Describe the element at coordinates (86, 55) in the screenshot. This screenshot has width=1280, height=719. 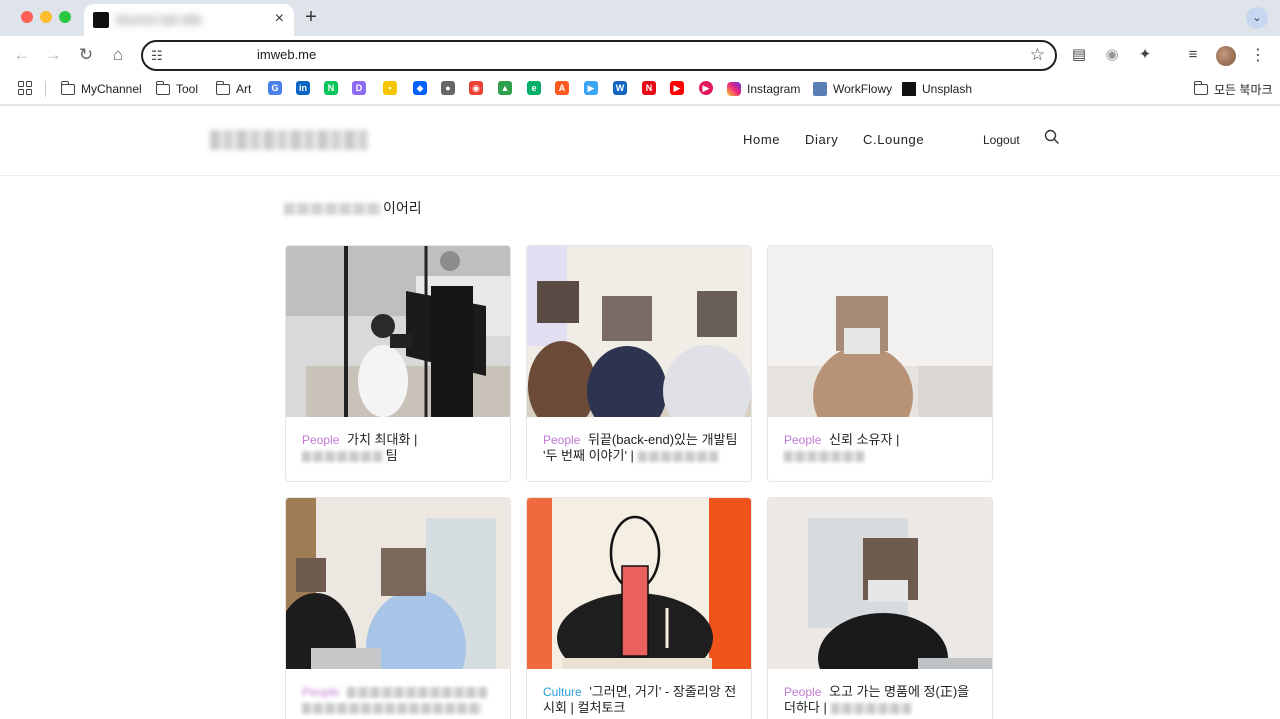
I see `reload-icon: ↻` at that location.